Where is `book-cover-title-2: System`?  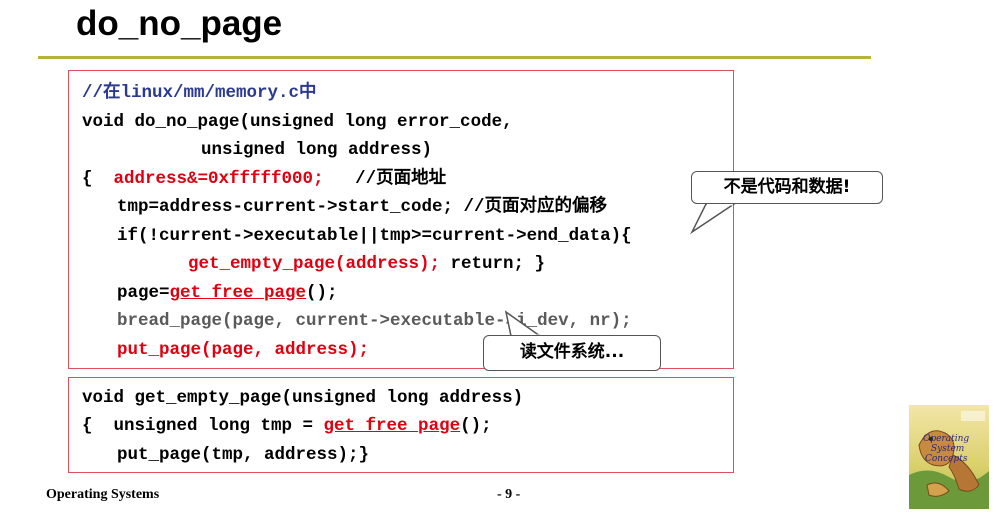 book-cover-title-2: System is located at coordinates (947, 449).